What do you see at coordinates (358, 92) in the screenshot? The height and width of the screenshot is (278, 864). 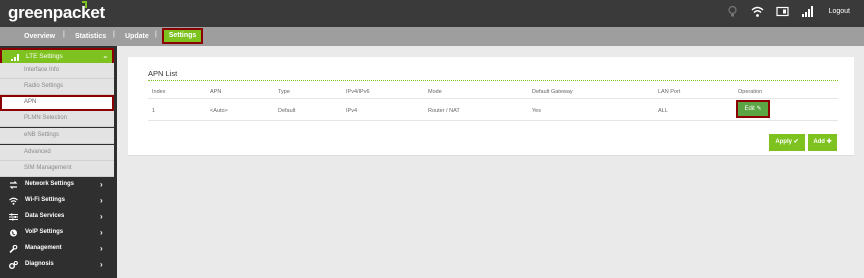 I see `column-header-ipv4-ipv6: IPv4/IPv6` at bounding box center [358, 92].